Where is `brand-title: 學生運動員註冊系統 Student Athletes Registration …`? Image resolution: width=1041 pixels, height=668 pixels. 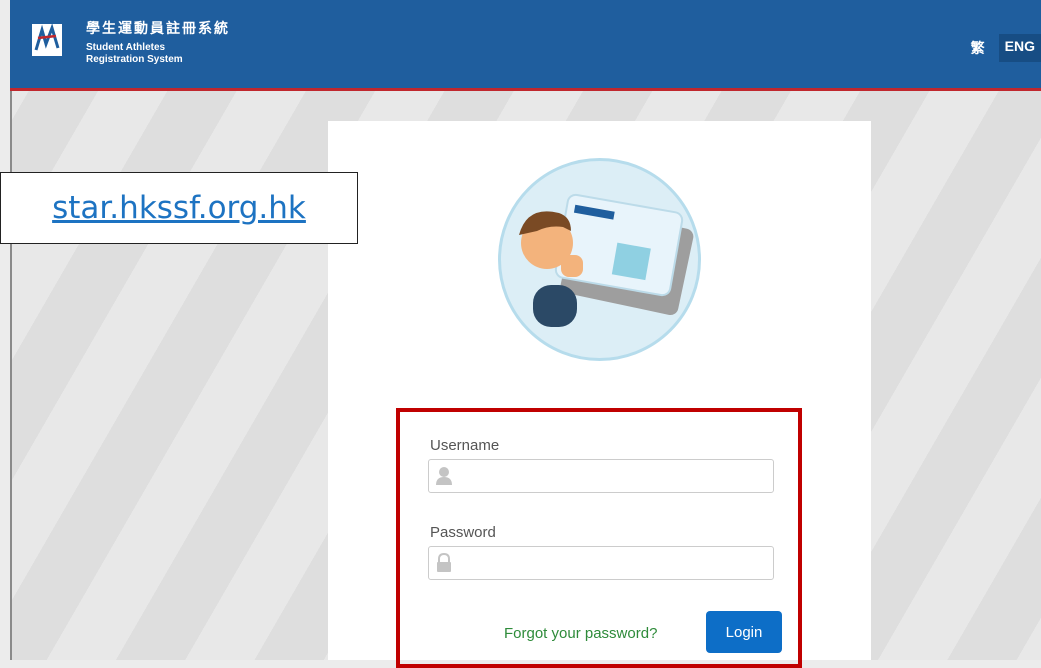
brand-title: 學生運動員註冊系統 Student Athletes Registration … is located at coordinates (158, 42).